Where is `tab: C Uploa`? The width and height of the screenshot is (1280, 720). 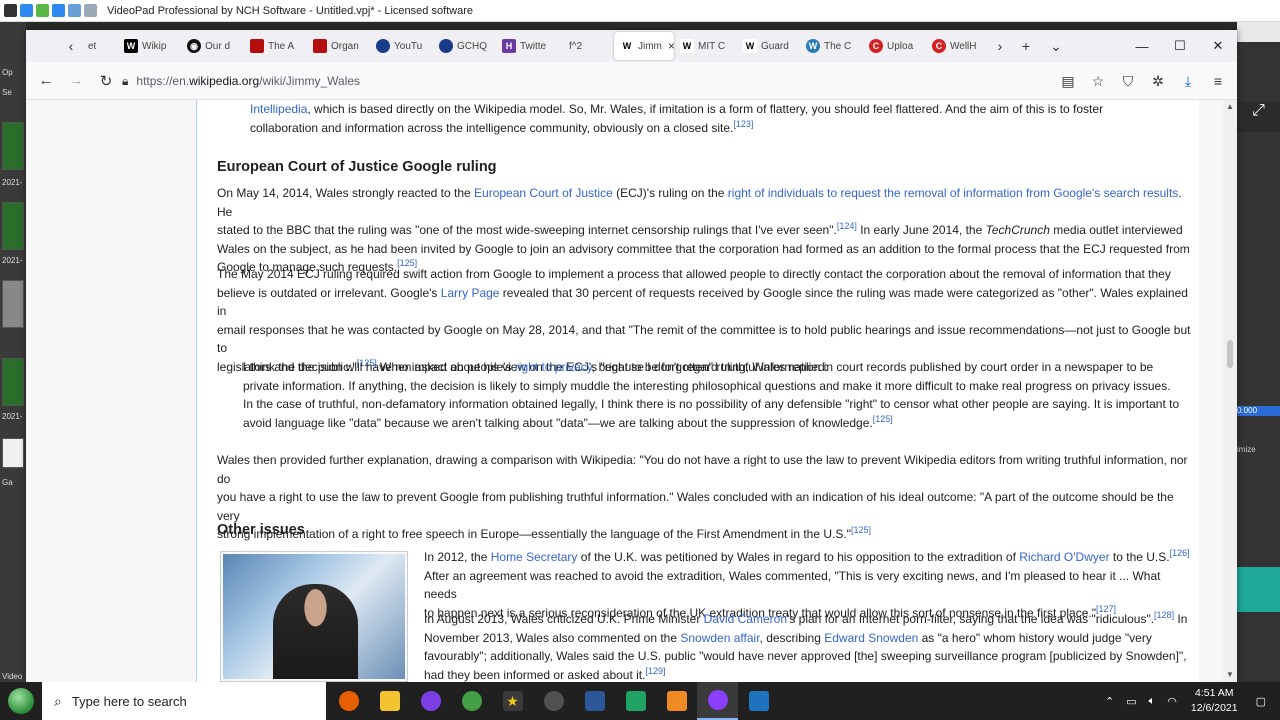
tab: C Uploa is located at coordinates (894, 46).